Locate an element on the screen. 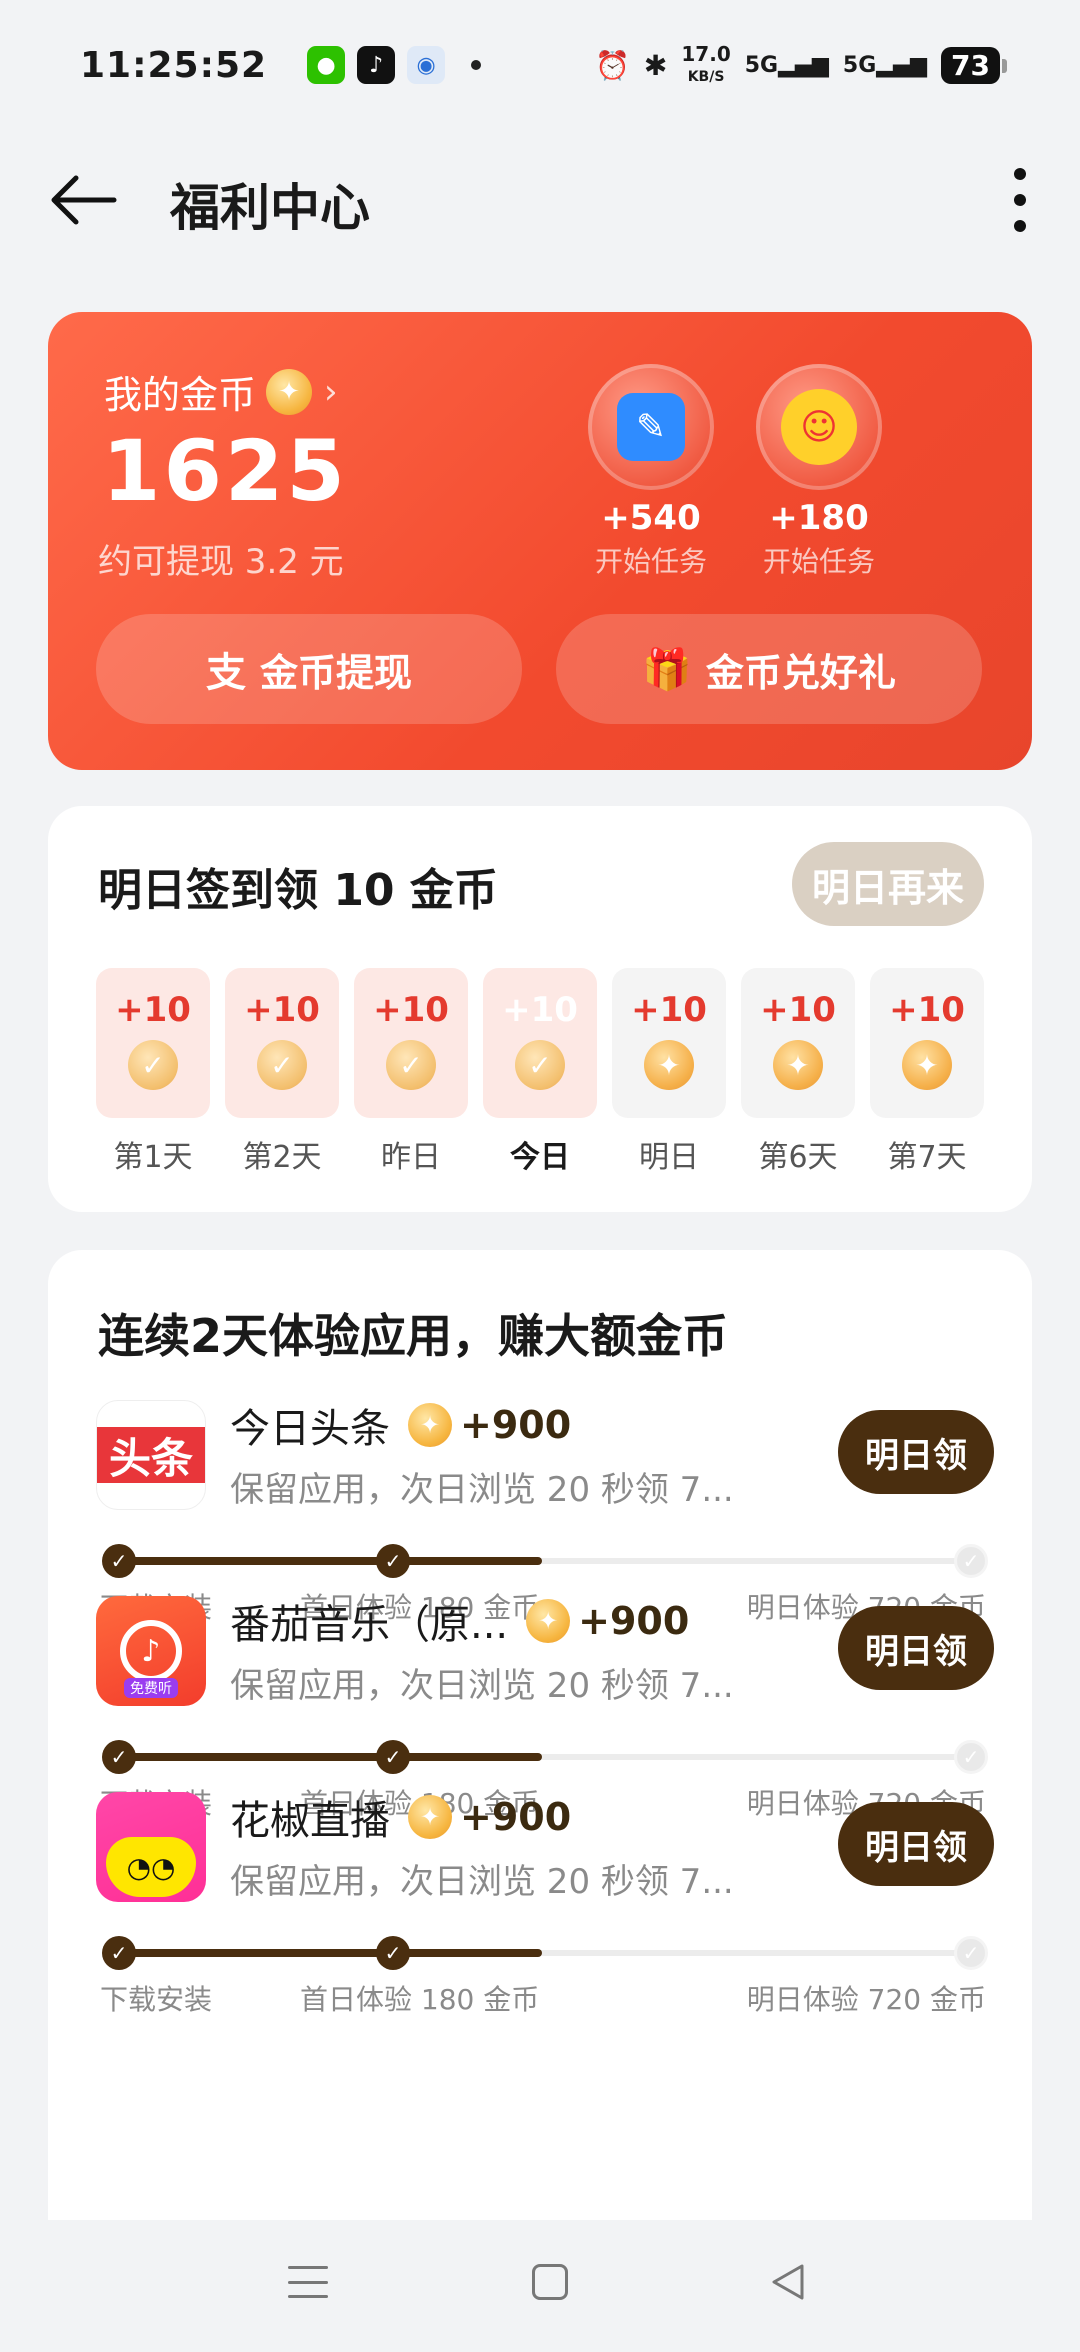 The image size is (1080, 2352). withdraw-coins-button: 支 金币提现 is located at coordinates (309, 669).